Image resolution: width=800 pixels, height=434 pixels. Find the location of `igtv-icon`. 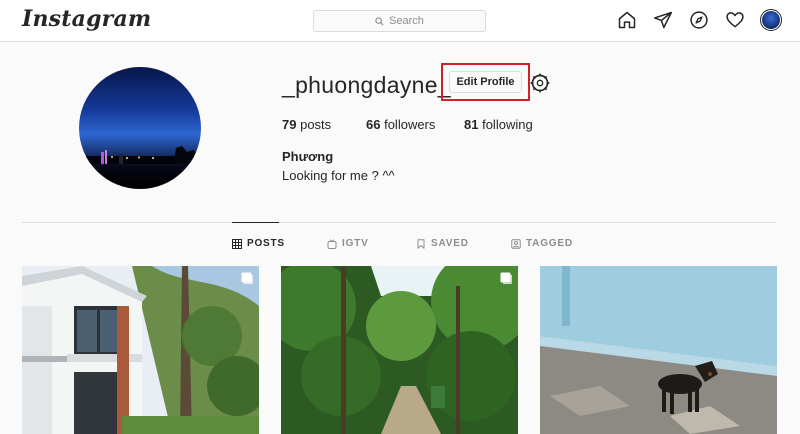

igtv-icon is located at coordinates (332, 243).